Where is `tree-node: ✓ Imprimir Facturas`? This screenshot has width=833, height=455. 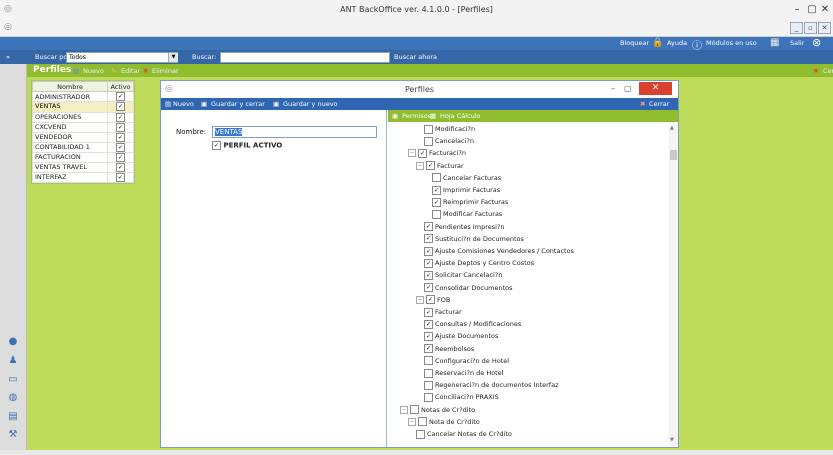
tree-node: ✓ Imprimir Facturas is located at coordinates (466, 190).